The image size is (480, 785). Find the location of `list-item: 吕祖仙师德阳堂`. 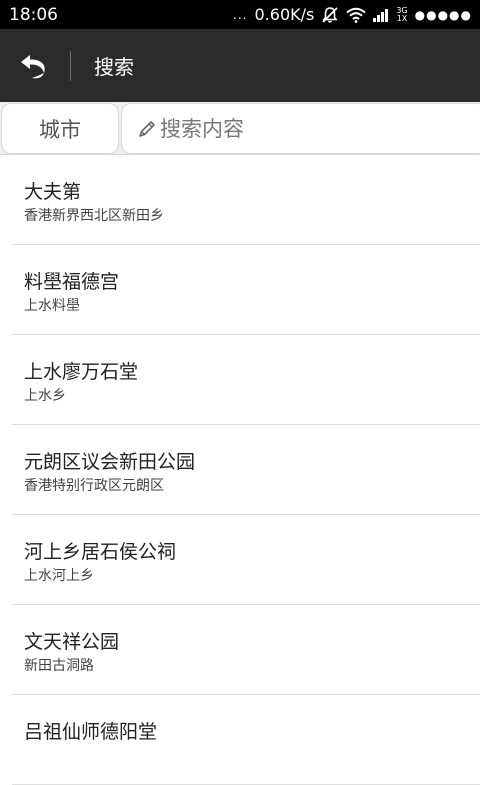

list-item: 吕祖仙师德阳堂 is located at coordinates (246, 740).